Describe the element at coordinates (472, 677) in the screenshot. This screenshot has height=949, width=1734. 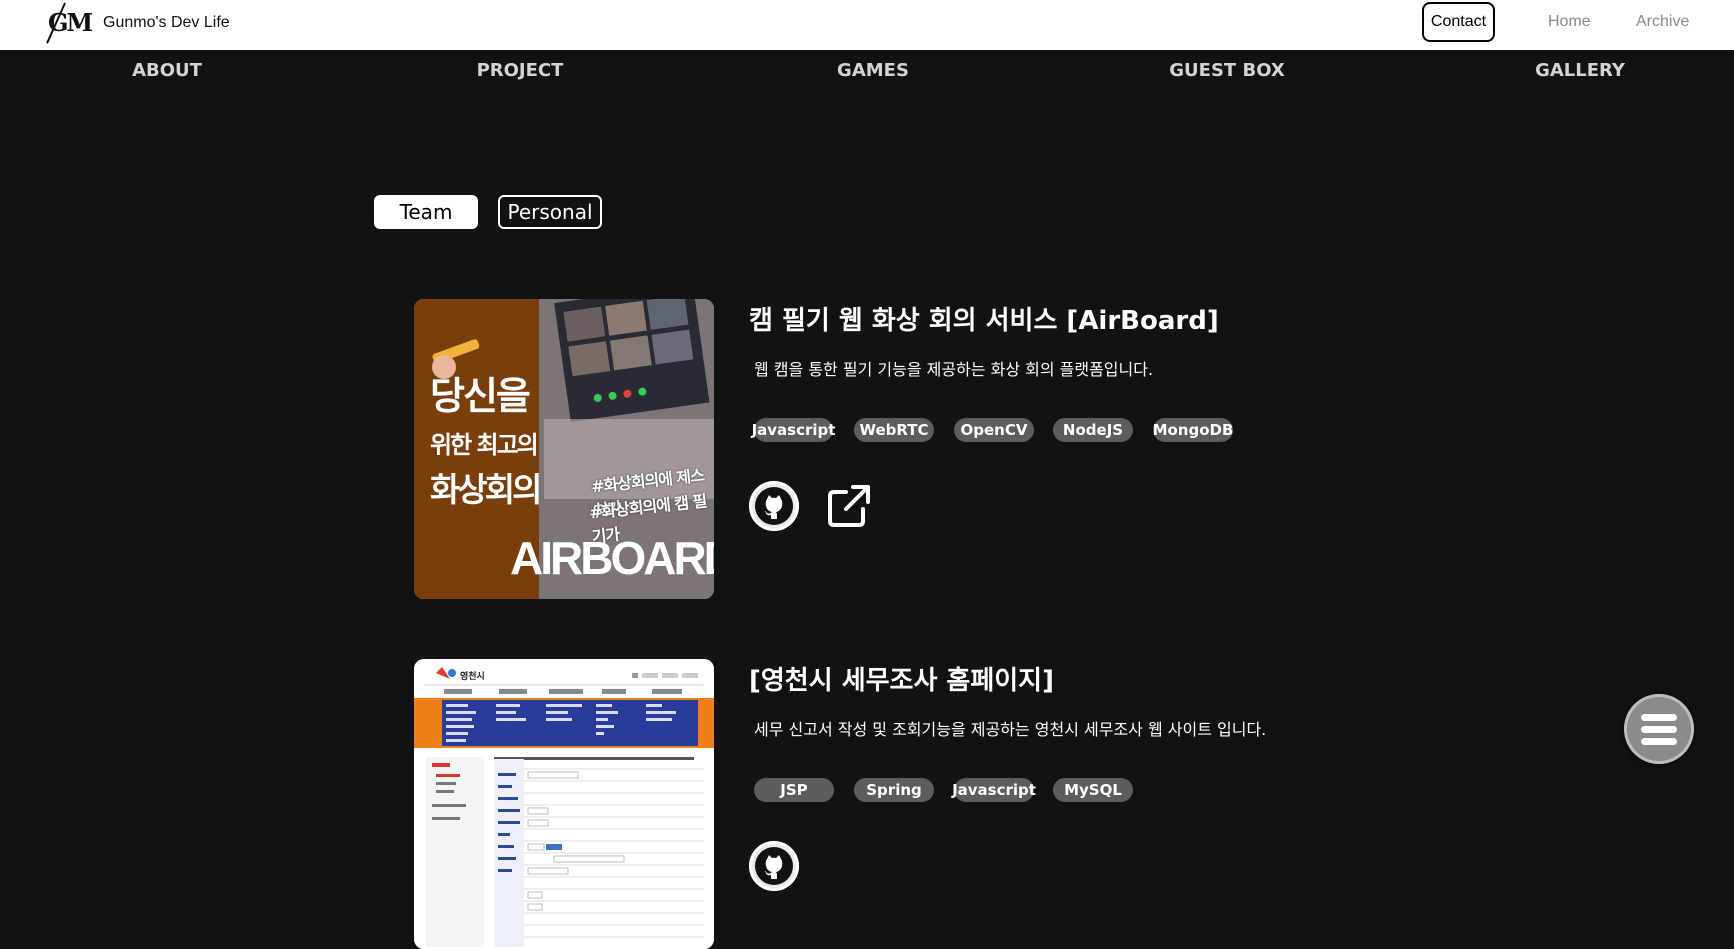
I see `thumb-site-logo: 영천시` at that location.